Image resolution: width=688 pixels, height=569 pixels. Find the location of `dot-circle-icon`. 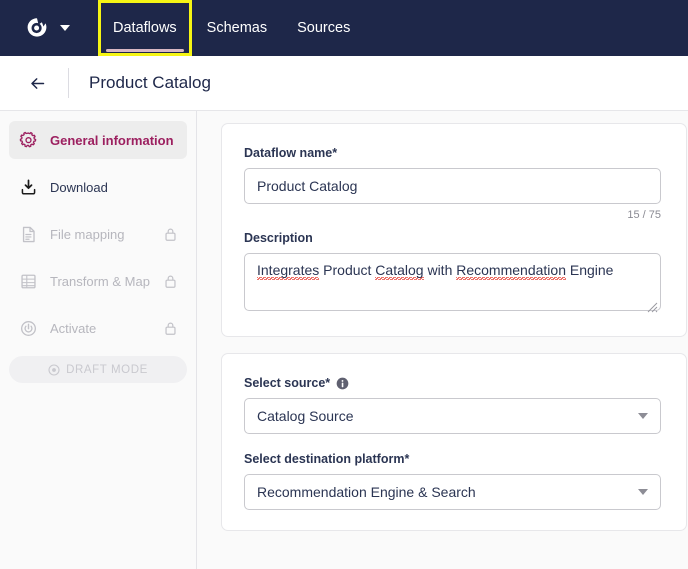

dot-circle-icon is located at coordinates (54, 369).